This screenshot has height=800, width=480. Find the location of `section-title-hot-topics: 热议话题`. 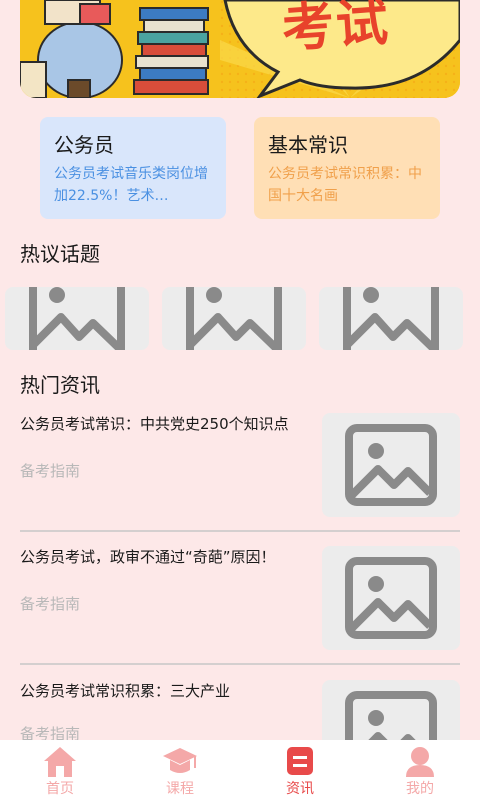

section-title-hot-topics: 热议话题 is located at coordinates (60, 254).